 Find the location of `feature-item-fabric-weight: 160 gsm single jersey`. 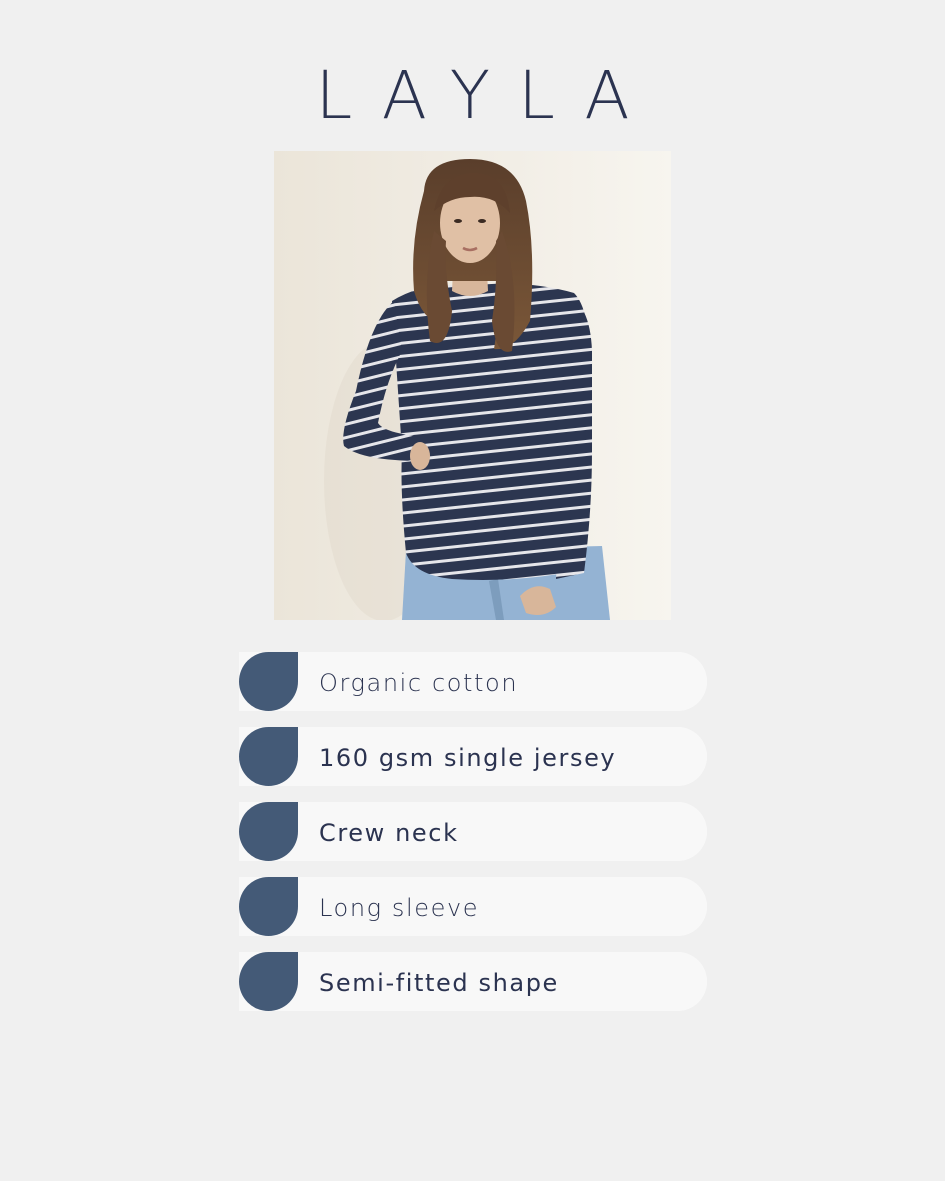

feature-item-fabric-weight: 160 gsm single jersey is located at coordinates (473, 756).